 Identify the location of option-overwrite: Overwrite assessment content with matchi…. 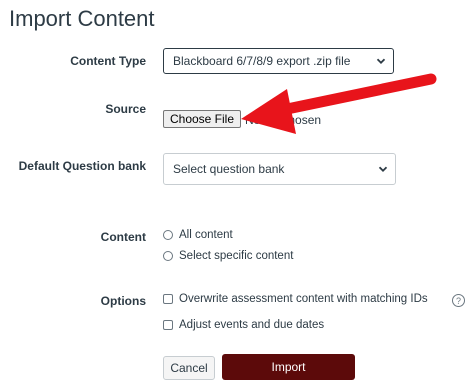
(295, 299).